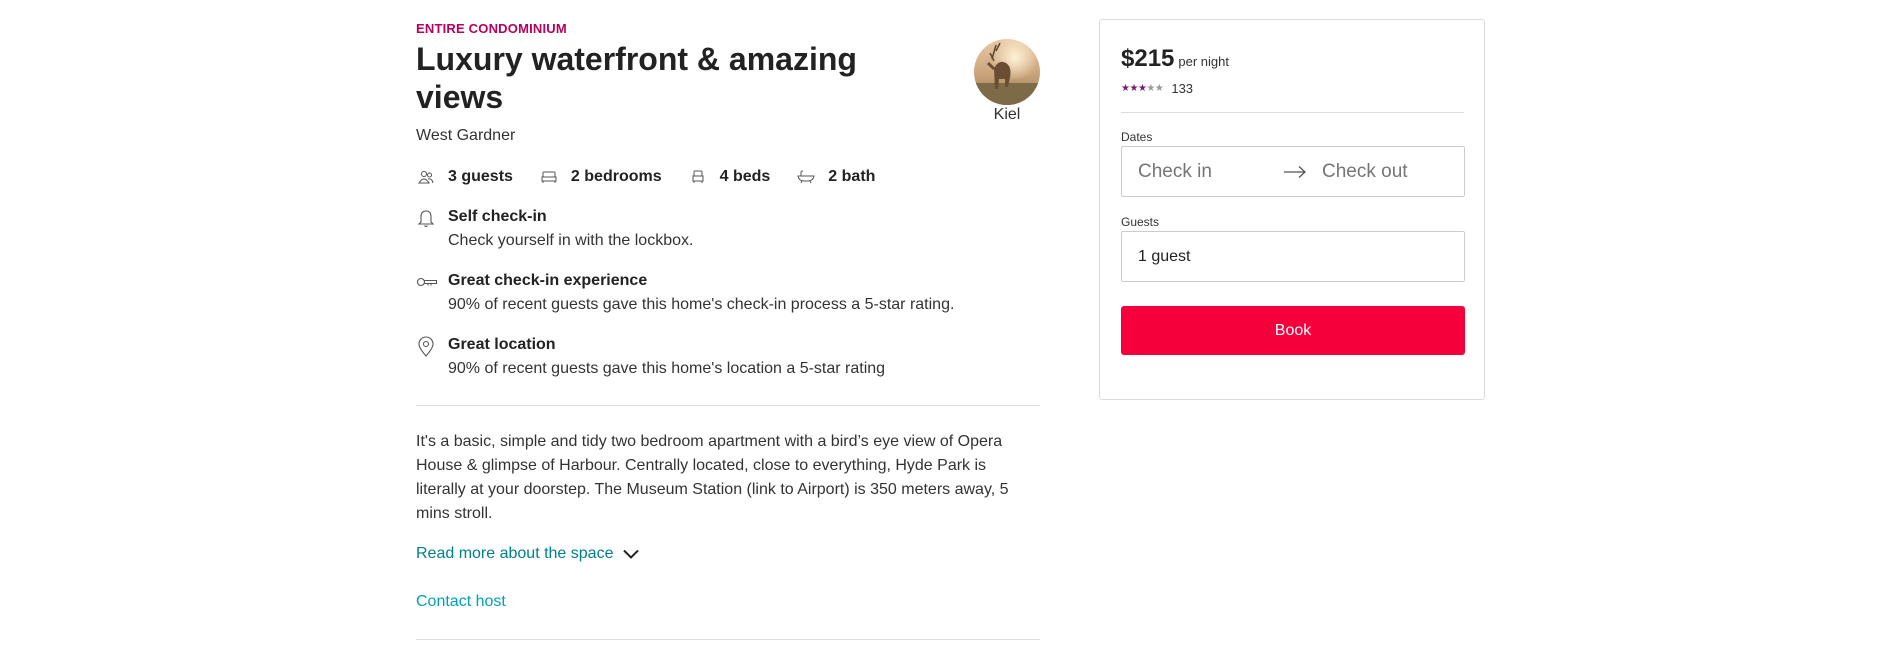  What do you see at coordinates (480, 176) in the screenshot?
I see `summary-guests-text: 3 guests` at bounding box center [480, 176].